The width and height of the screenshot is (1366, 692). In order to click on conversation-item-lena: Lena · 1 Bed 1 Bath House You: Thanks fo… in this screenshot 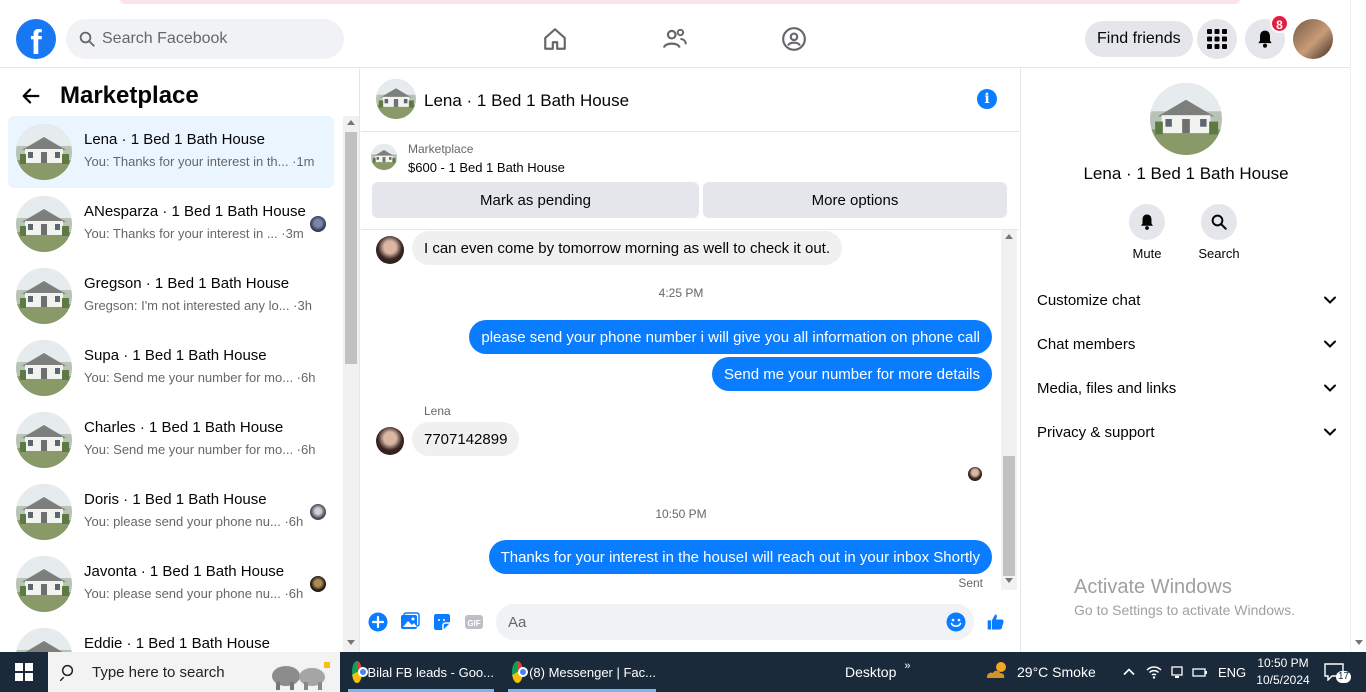, I will do `click(171, 152)`.